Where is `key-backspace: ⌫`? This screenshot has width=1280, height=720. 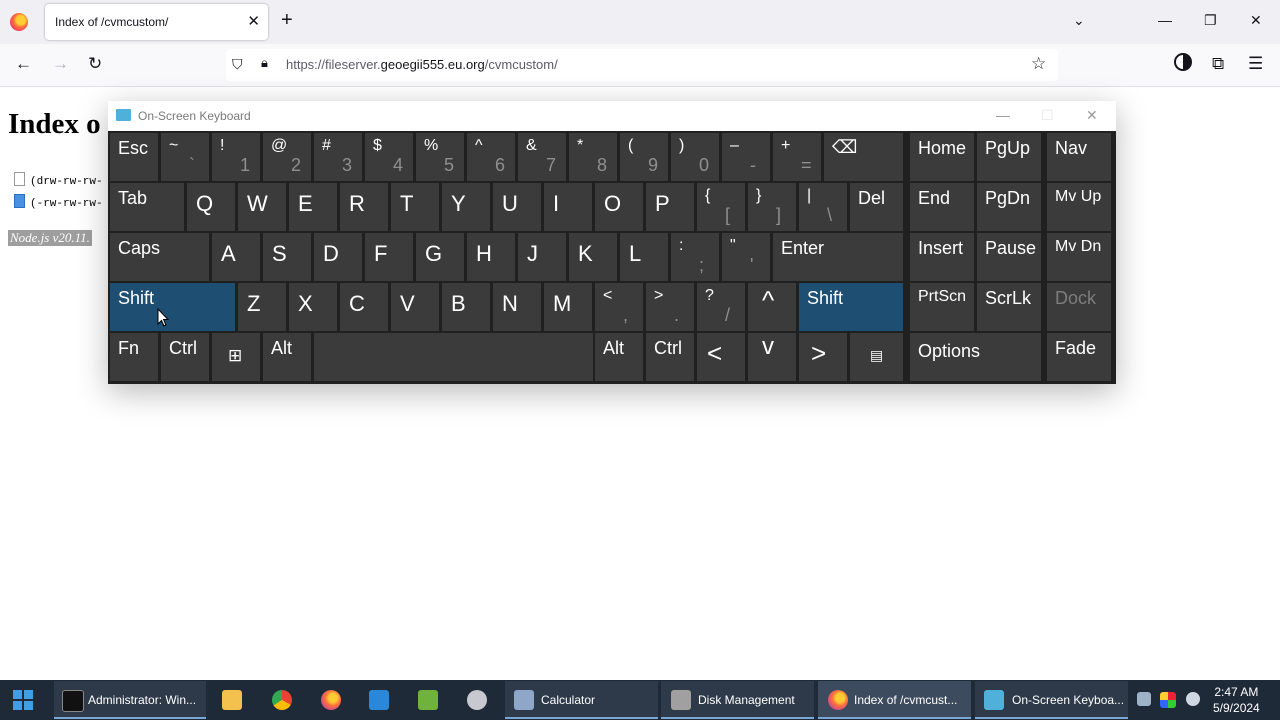 key-backspace: ⌫ is located at coordinates (863, 157).